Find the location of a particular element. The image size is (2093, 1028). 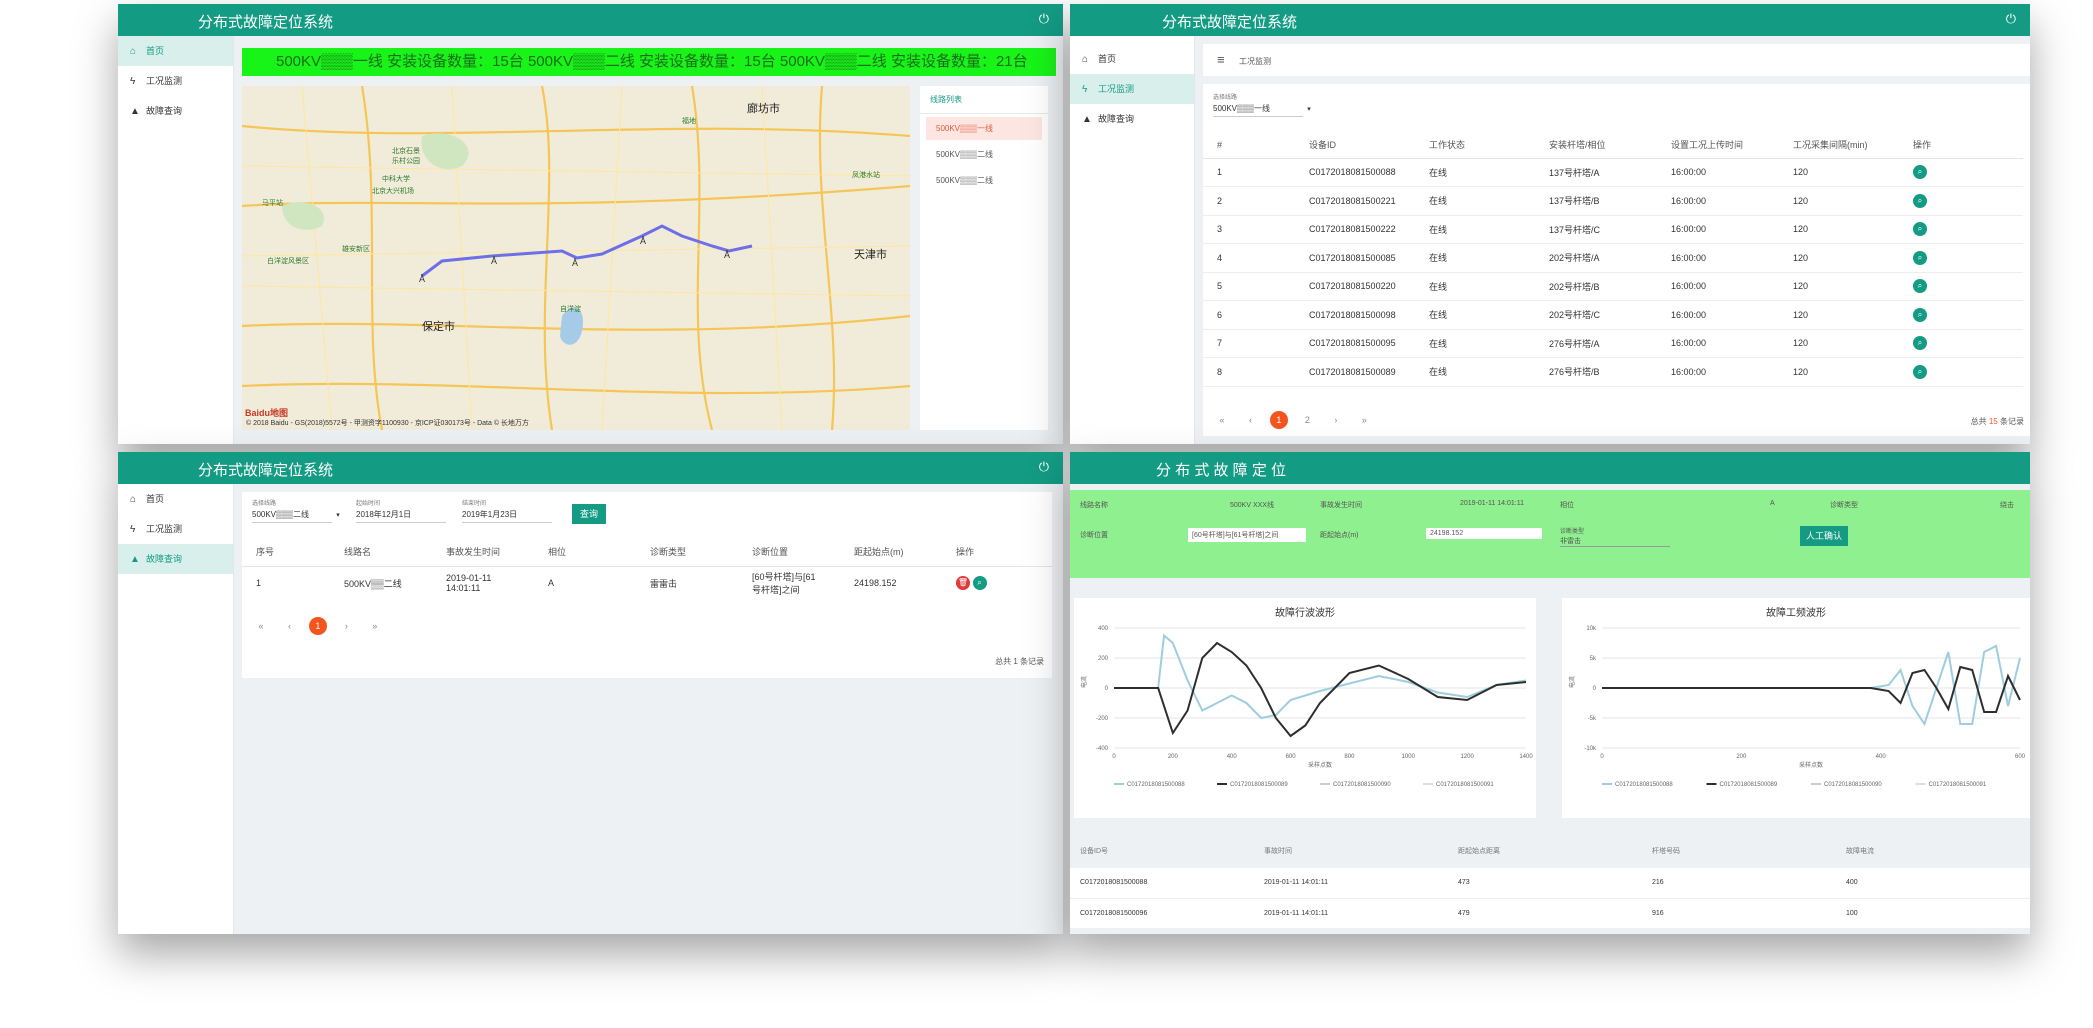

start-date-field: 起始时间 2018年12月1日 is located at coordinates (401, 510).